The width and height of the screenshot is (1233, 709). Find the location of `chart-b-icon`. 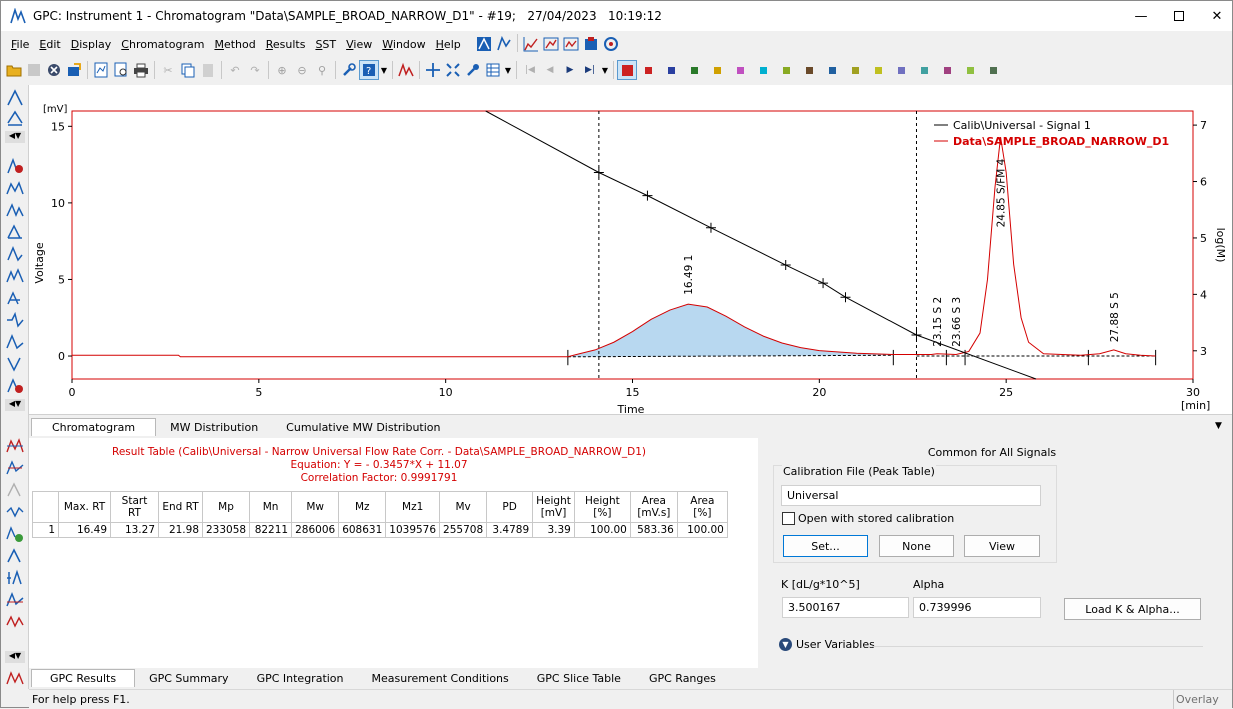

chart-b-icon is located at coordinates (551, 44).